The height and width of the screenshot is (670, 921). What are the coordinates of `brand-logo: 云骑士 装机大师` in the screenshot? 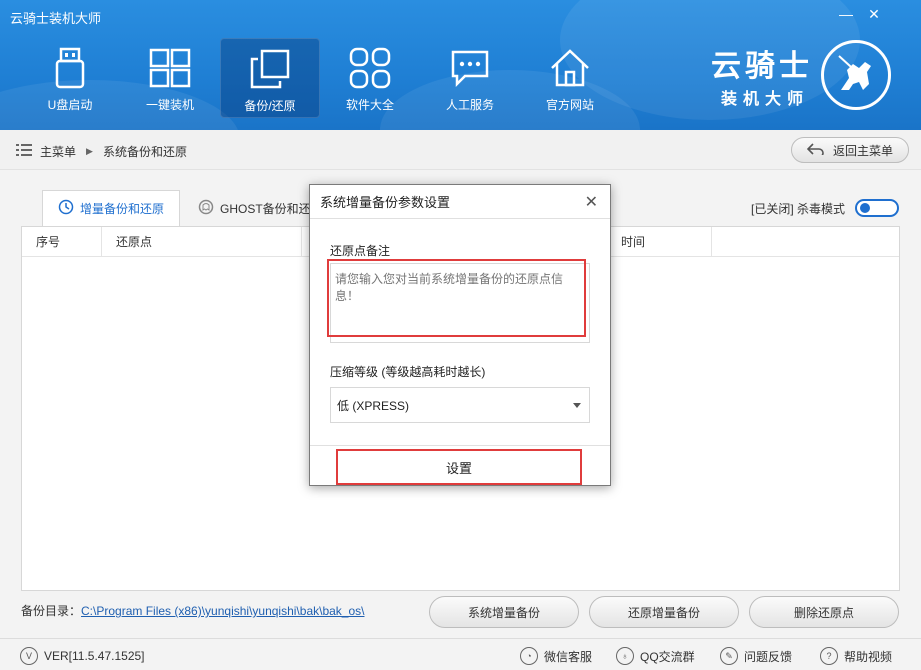 It's located at (801, 75).